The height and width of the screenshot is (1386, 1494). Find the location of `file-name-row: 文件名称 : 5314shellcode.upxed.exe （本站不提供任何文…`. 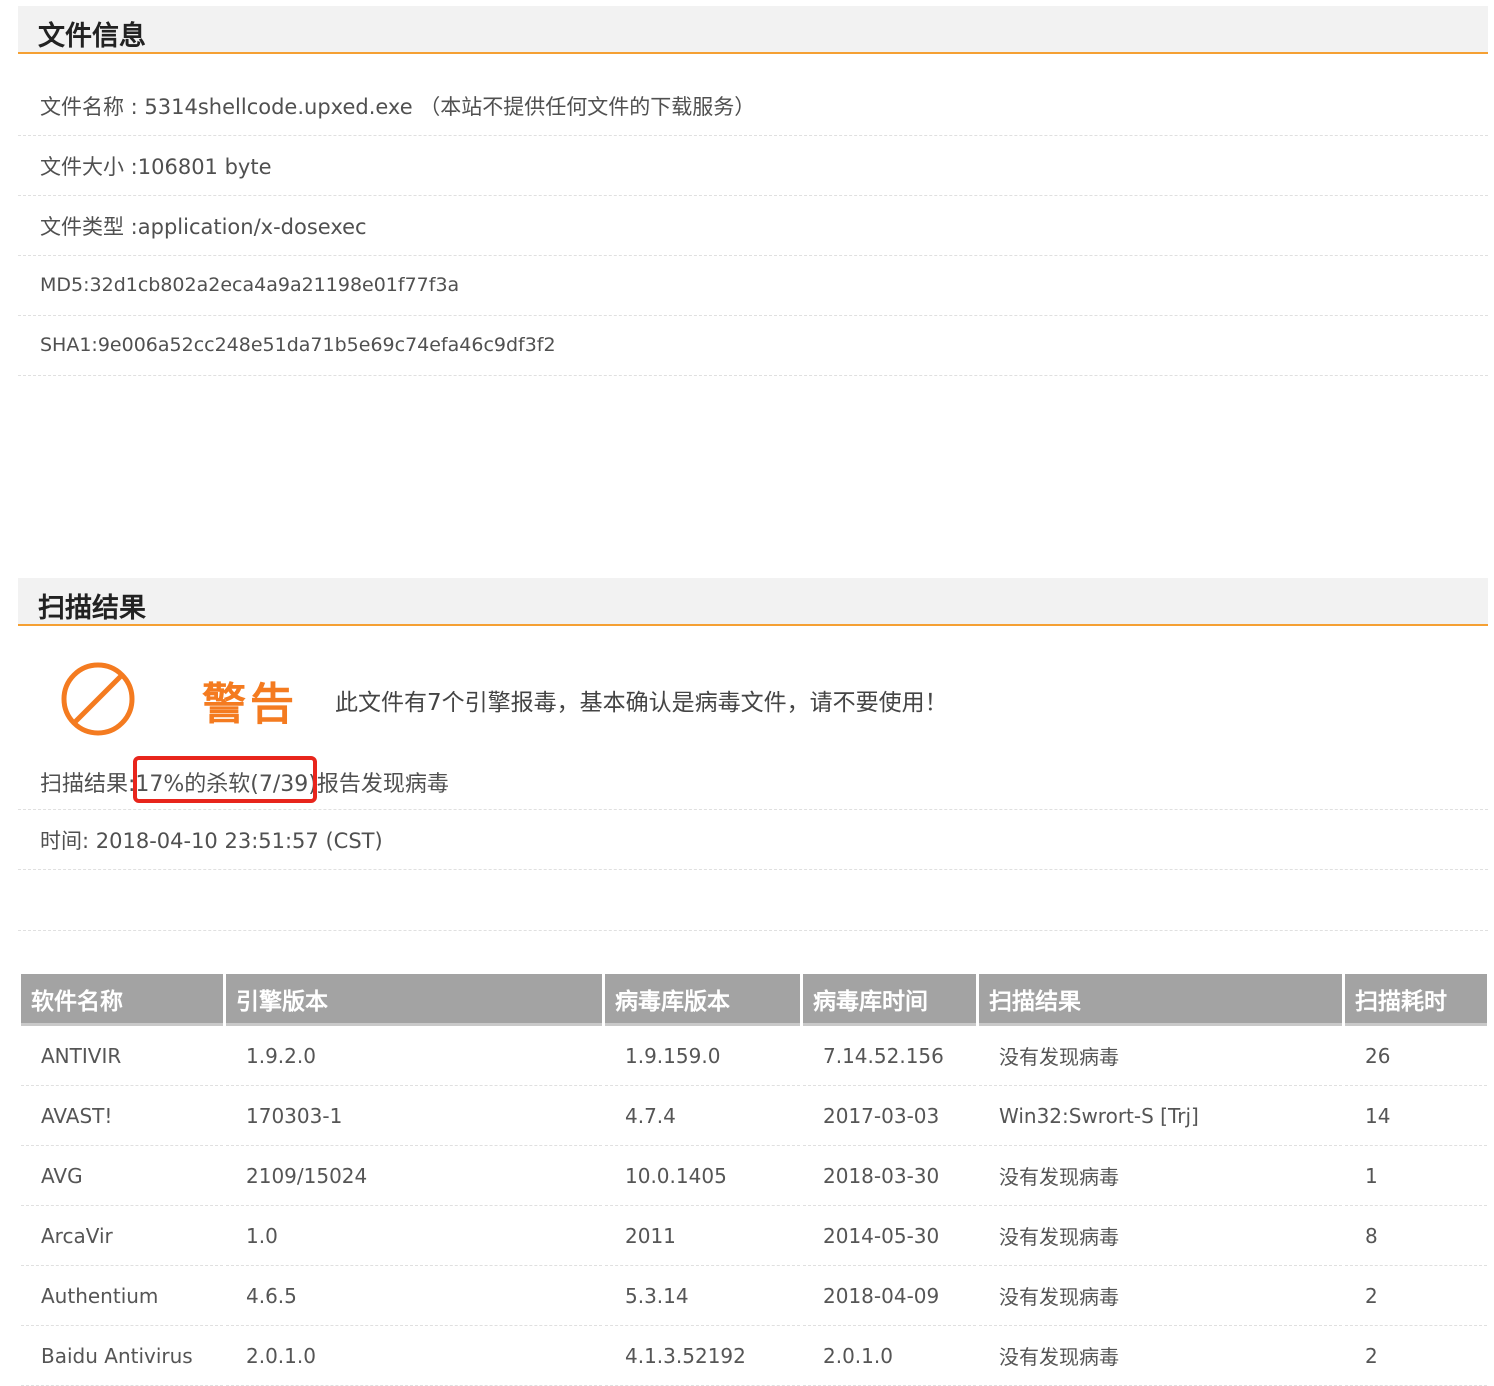

file-name-row: 文件名称 : 5314shellcode.upxed.exe （本站不提供任何文… is located at coordinates (753, 106).